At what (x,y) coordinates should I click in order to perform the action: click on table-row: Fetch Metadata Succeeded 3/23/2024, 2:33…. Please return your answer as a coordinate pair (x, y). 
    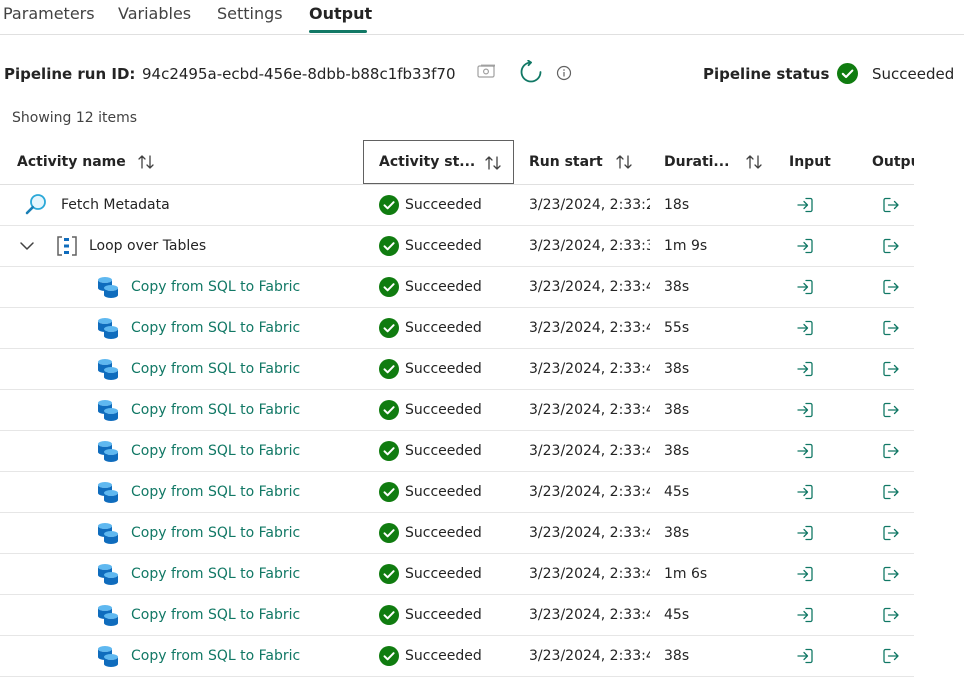
    Looking at the image, I should click on (457, 205).